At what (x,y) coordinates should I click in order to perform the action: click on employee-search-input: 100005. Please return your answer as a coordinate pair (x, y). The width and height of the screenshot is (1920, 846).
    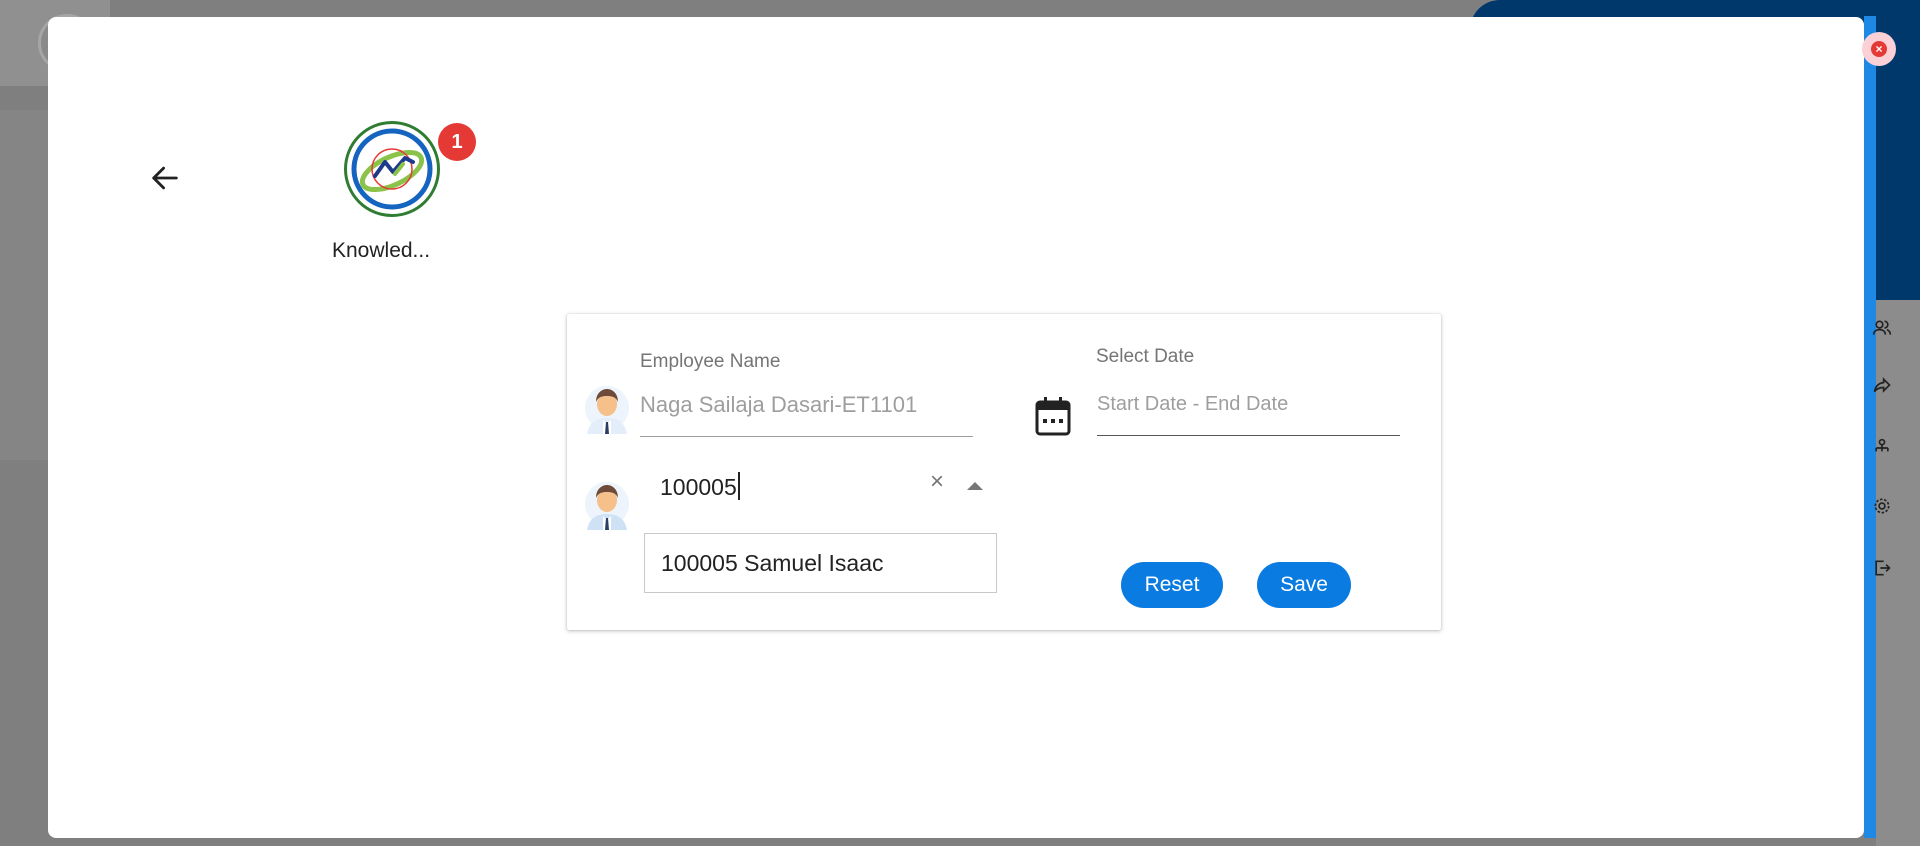
    Looking at the image, I should click on (700, 486).